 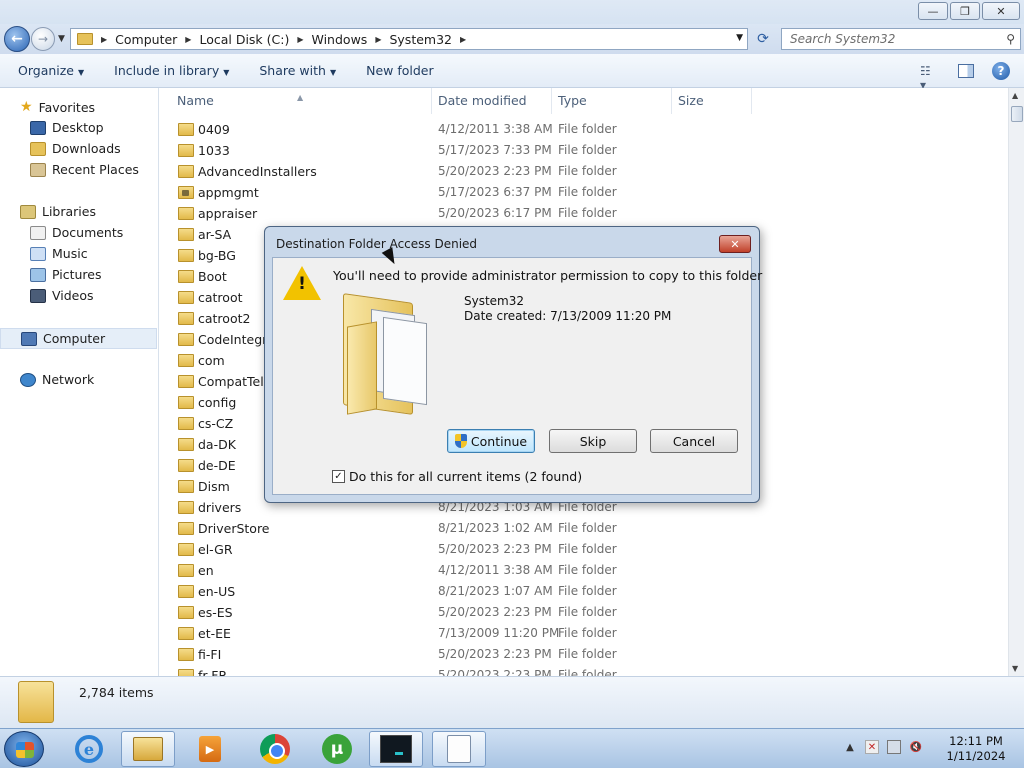 What do you see at coordinates (976, 749) in the screenshot?
I see `clock: 12:11 PM 1/11/2024` at bounding box center [976, 749].